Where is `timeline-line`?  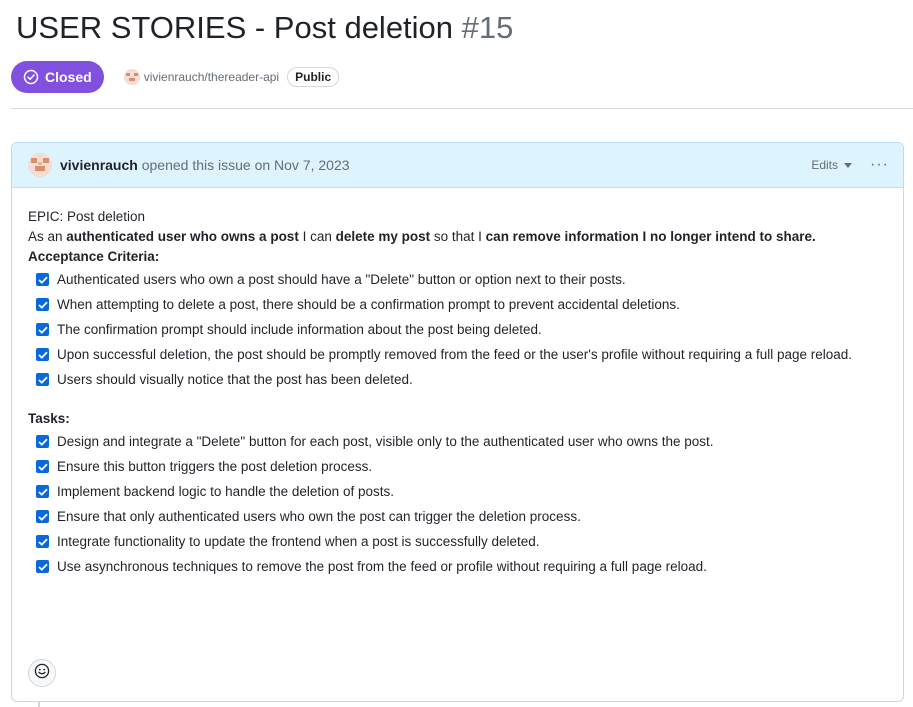
timeline-line is located at coordinates (39, 704).